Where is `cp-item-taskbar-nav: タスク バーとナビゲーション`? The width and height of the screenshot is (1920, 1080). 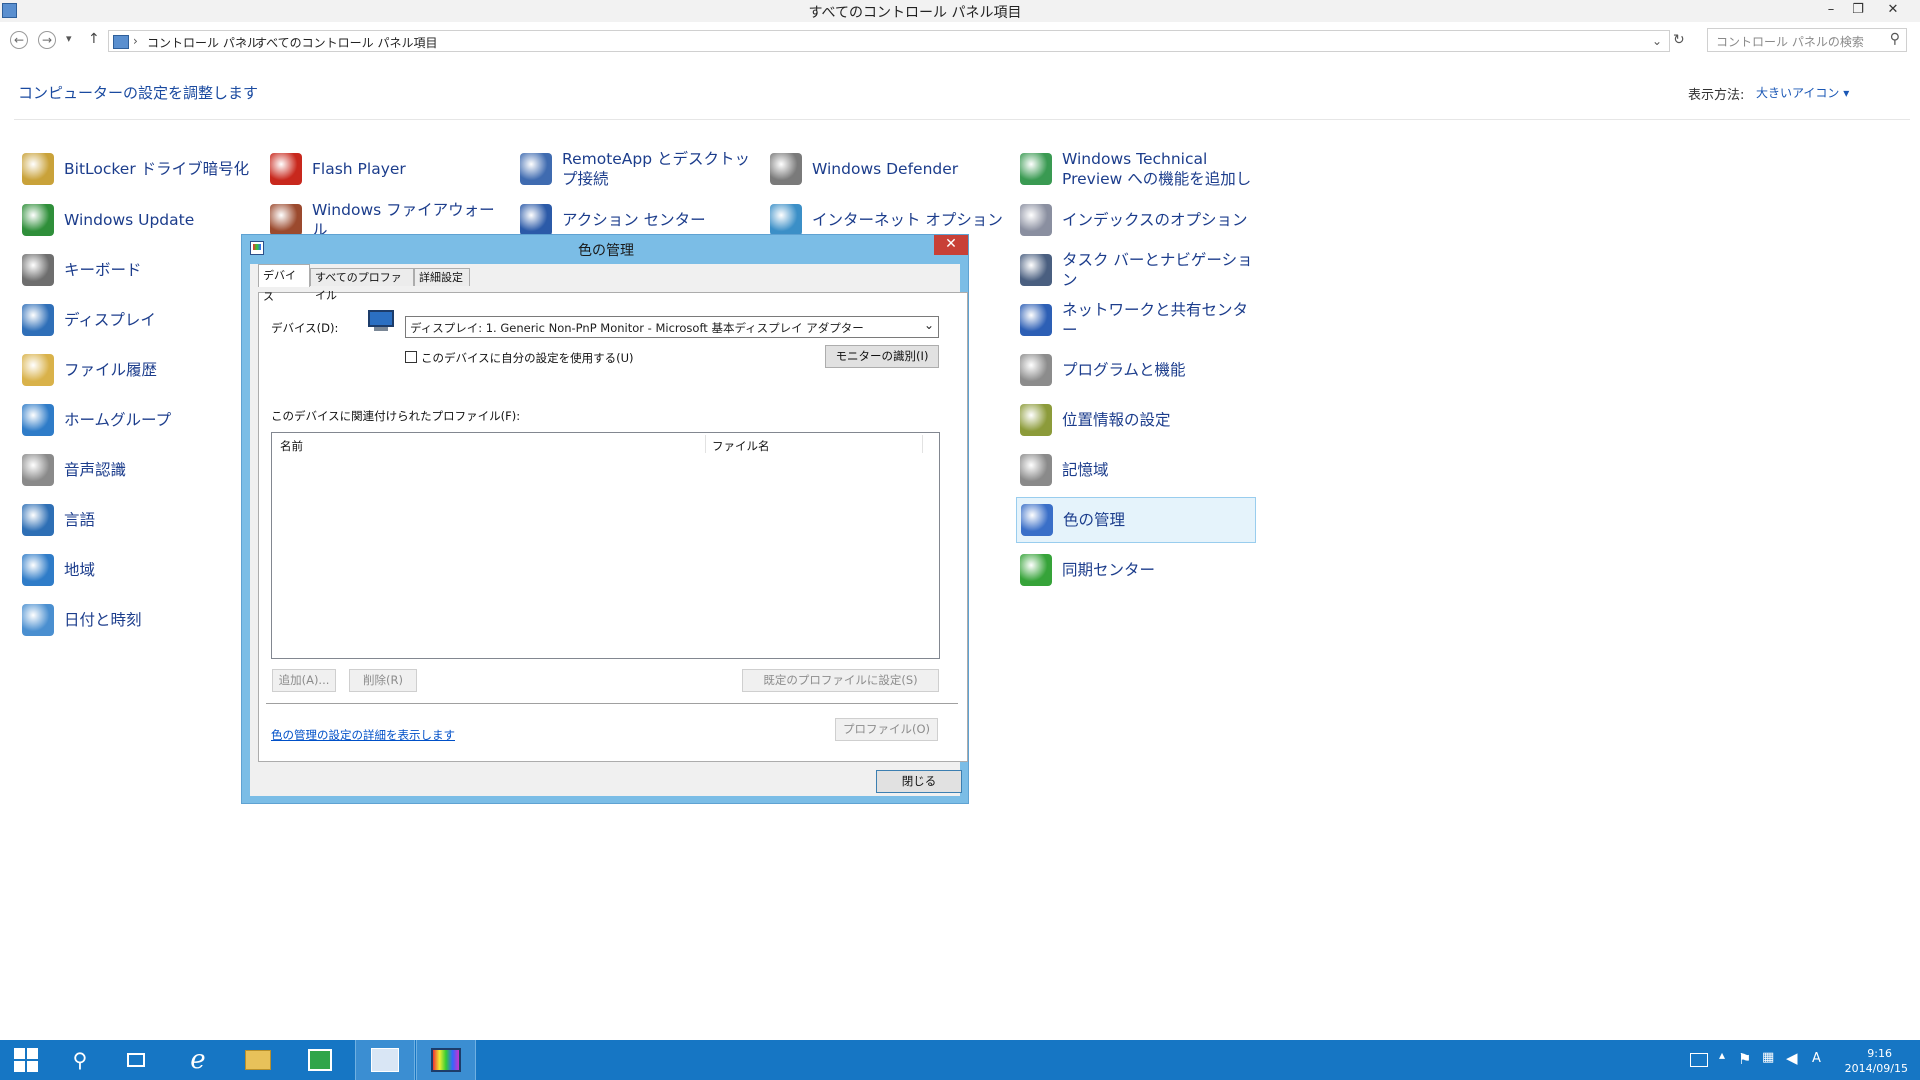
cp-item-taskbar-nav: タスク バーとナビゲーション is located at coordinates (1136, 270).